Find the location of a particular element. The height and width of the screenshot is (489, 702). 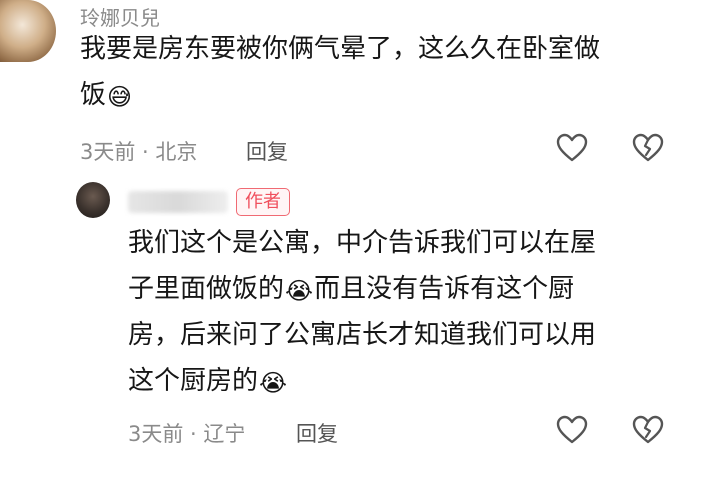

comment-text-line-2: 饭😅 is located at coordinates (106, 95).